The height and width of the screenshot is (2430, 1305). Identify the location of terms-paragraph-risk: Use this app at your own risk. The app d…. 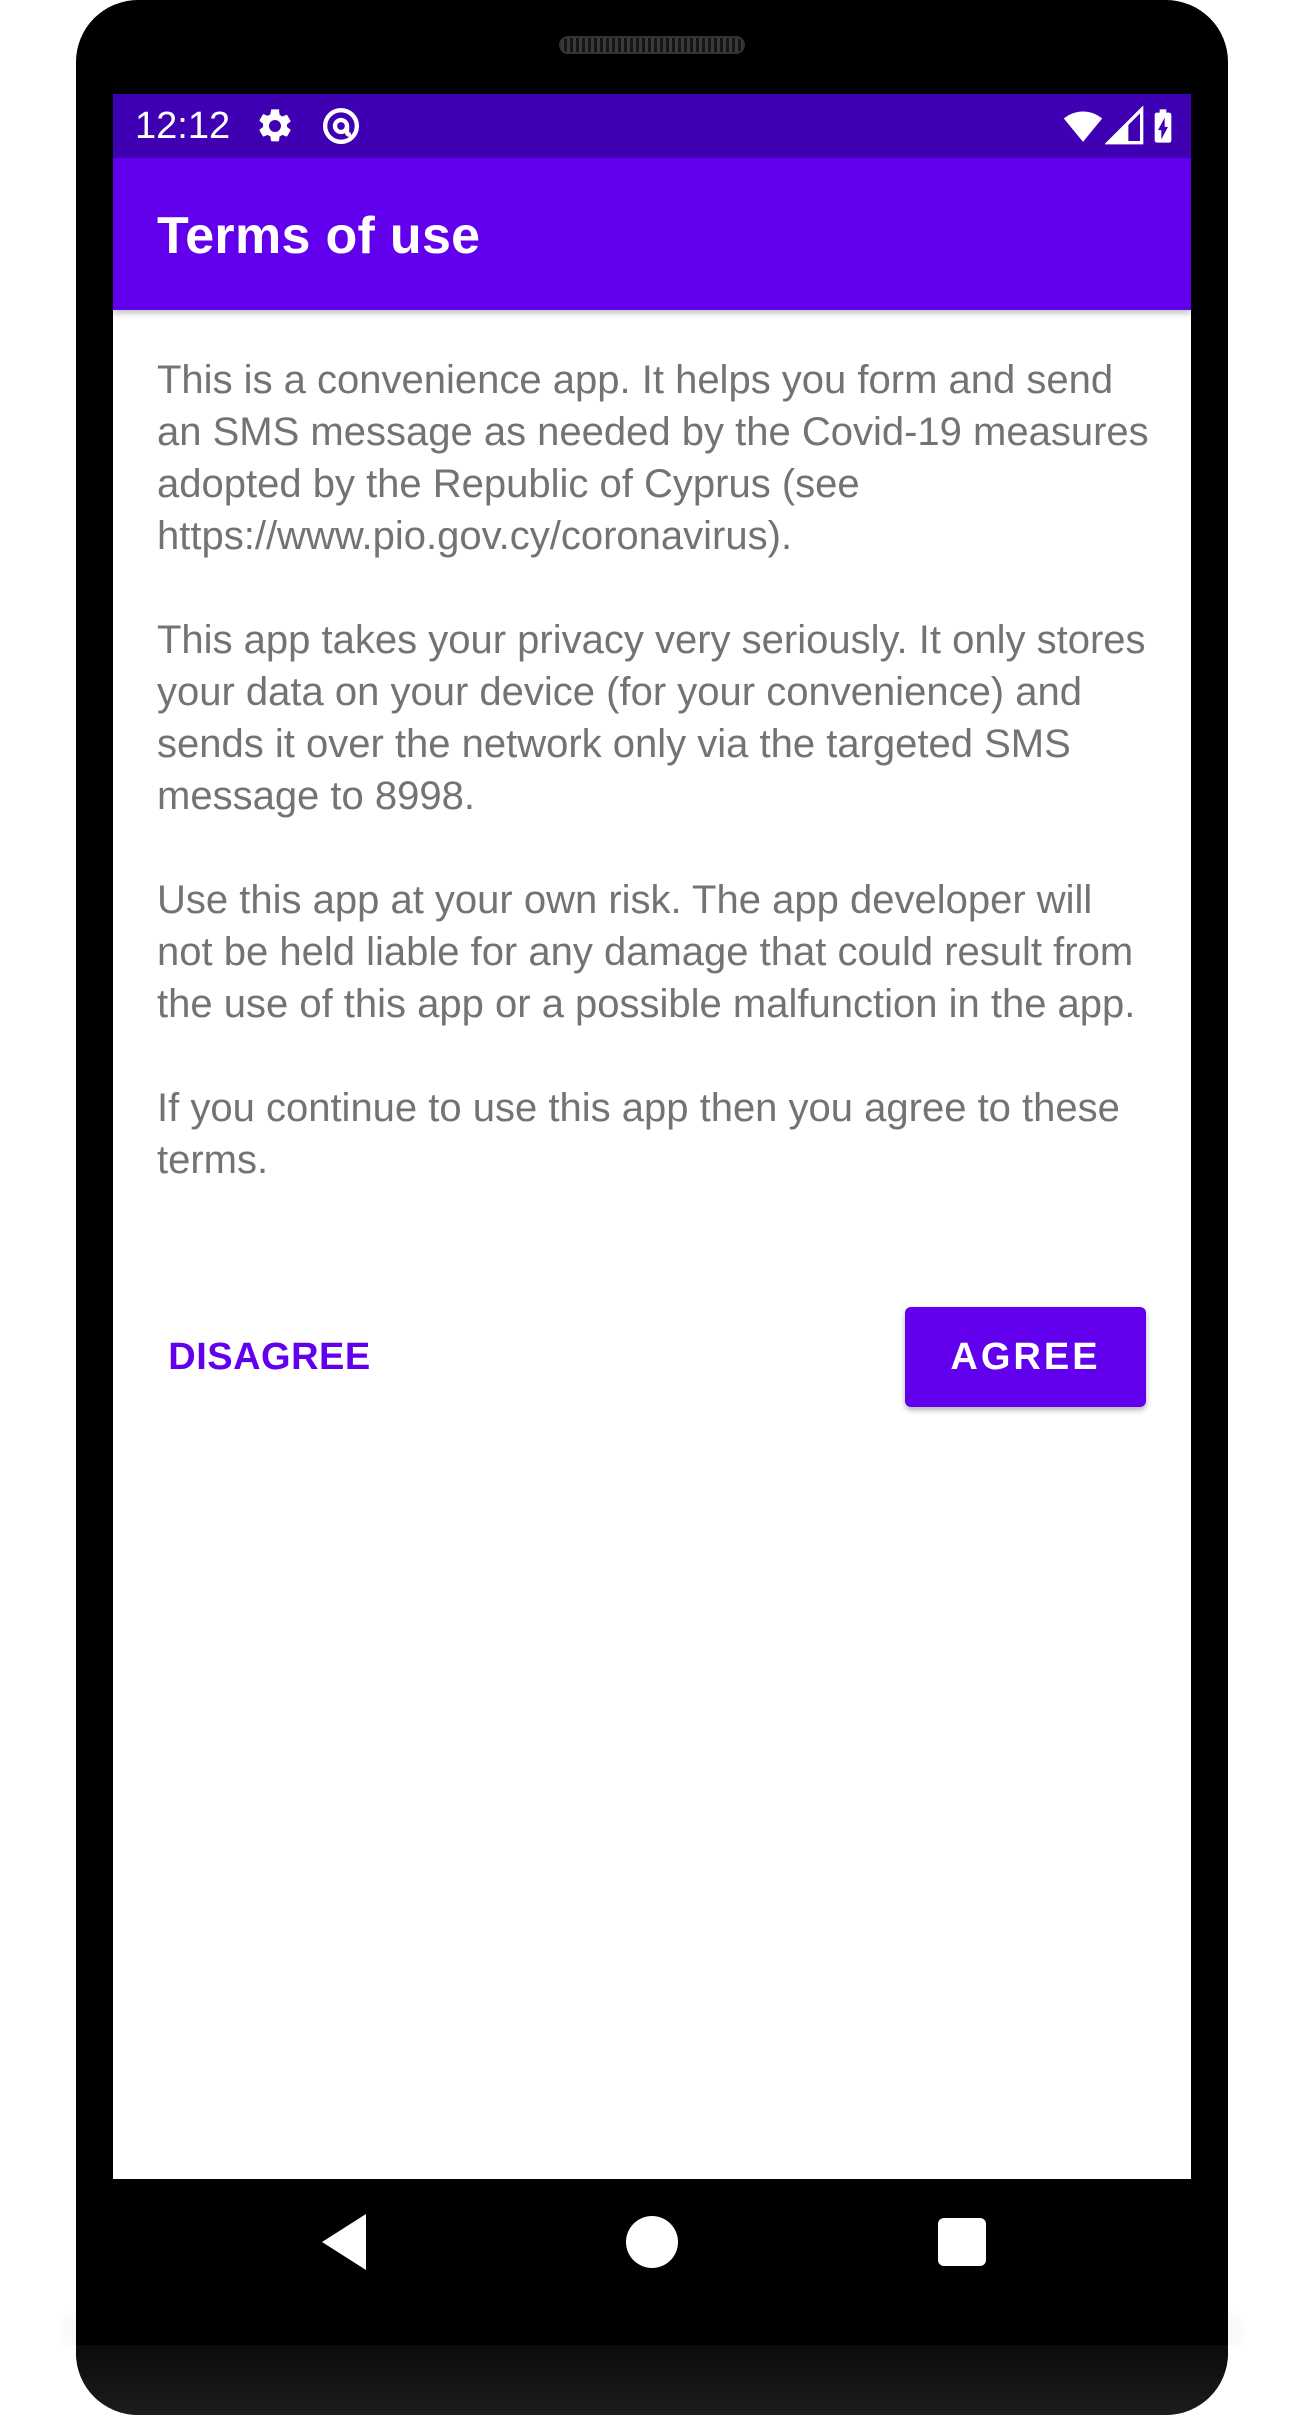
(646, 952).